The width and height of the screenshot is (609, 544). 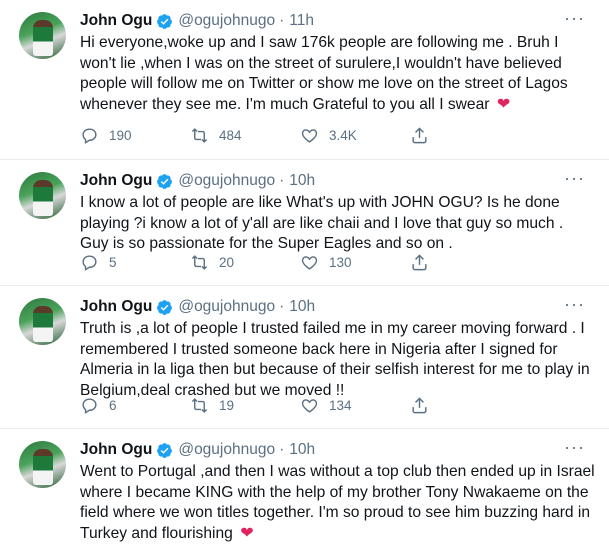 I want to click on retweet-count: 19, so click(x=227, y=405).